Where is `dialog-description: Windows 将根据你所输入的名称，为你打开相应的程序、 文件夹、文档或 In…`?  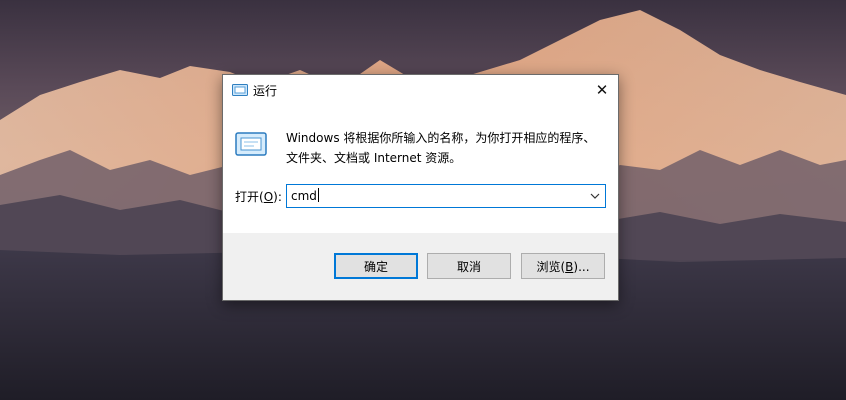
dialog-description: Windows 将根据你所输入的名称，为你打开相应的程序、 文件夹、文档或 In… is located at coordinates (446, 148).